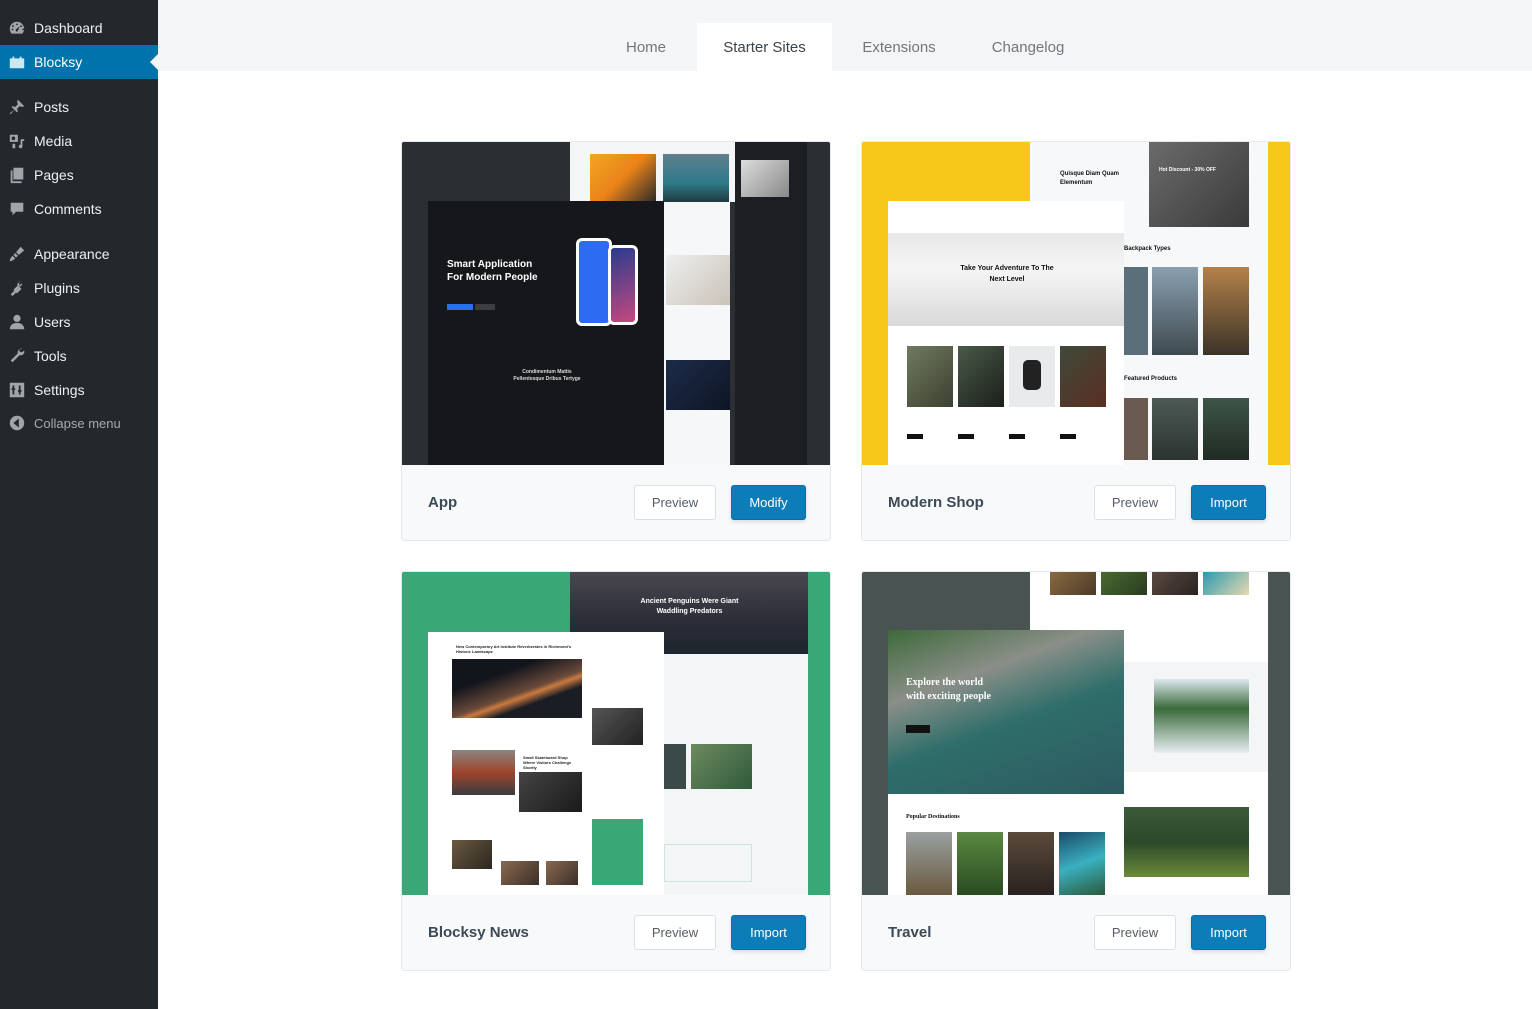 This screenshot has width=1532, height=1009. I want to click on thumb-section: Popular Destinations, so click(933, 817).